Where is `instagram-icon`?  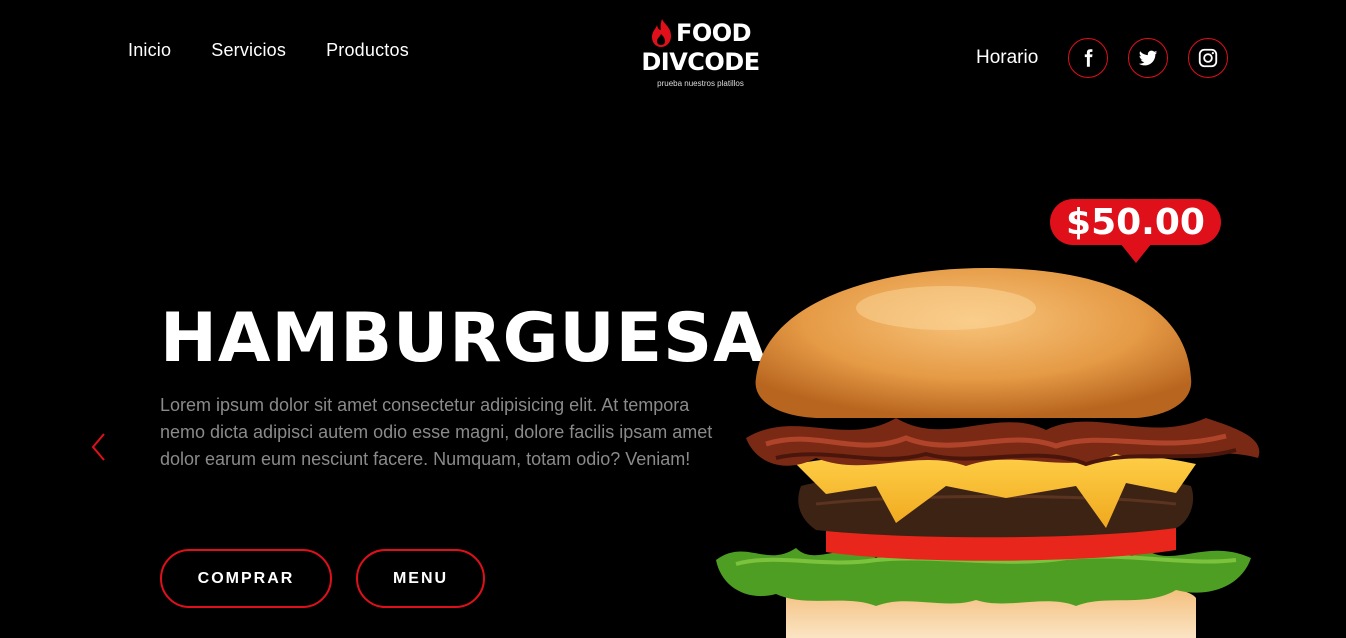
instagram-icon is located at coordinates (1208, 58).